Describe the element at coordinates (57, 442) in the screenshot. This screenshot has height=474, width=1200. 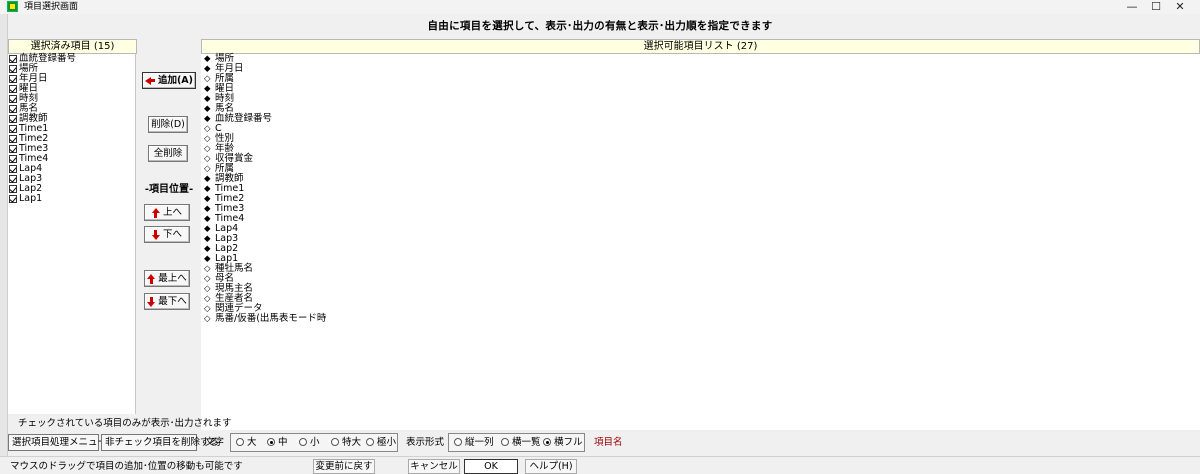
I see `item-menu-button: 選択項目処理メニュー` at that location.